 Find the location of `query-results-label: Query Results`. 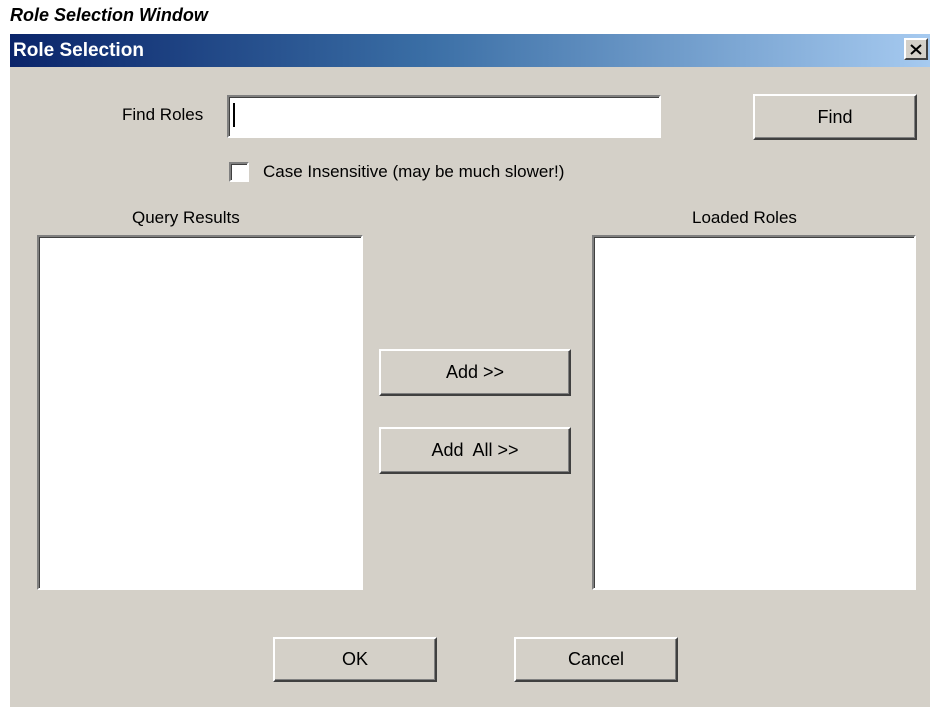

query-results-label: Query Results is located at coordinates (186, 217).